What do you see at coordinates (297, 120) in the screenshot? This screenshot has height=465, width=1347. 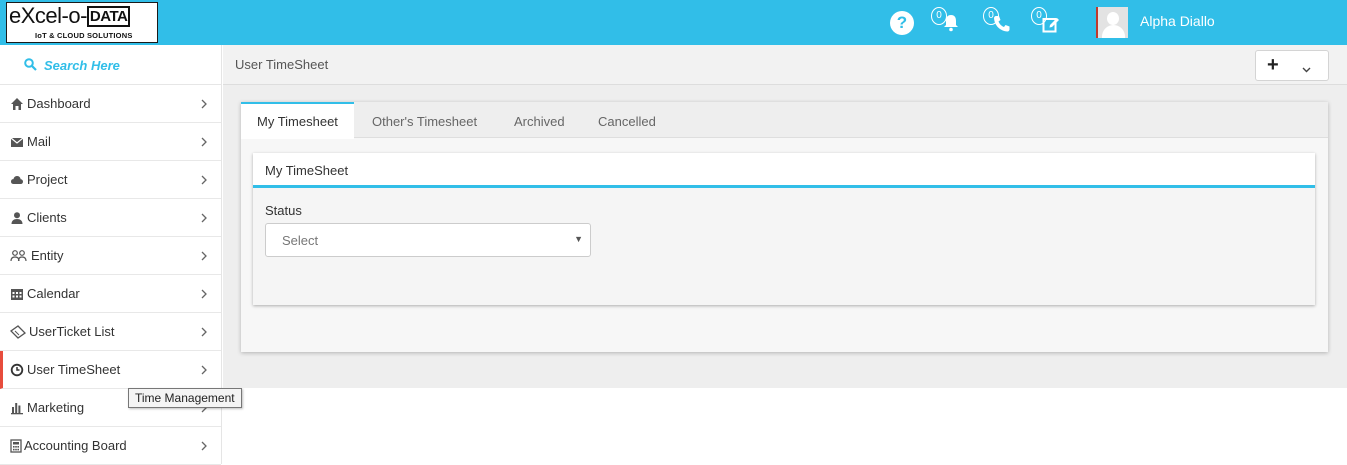 I see `tab-my-timesheet: My Timesheet` at bounding box center [297, 120].